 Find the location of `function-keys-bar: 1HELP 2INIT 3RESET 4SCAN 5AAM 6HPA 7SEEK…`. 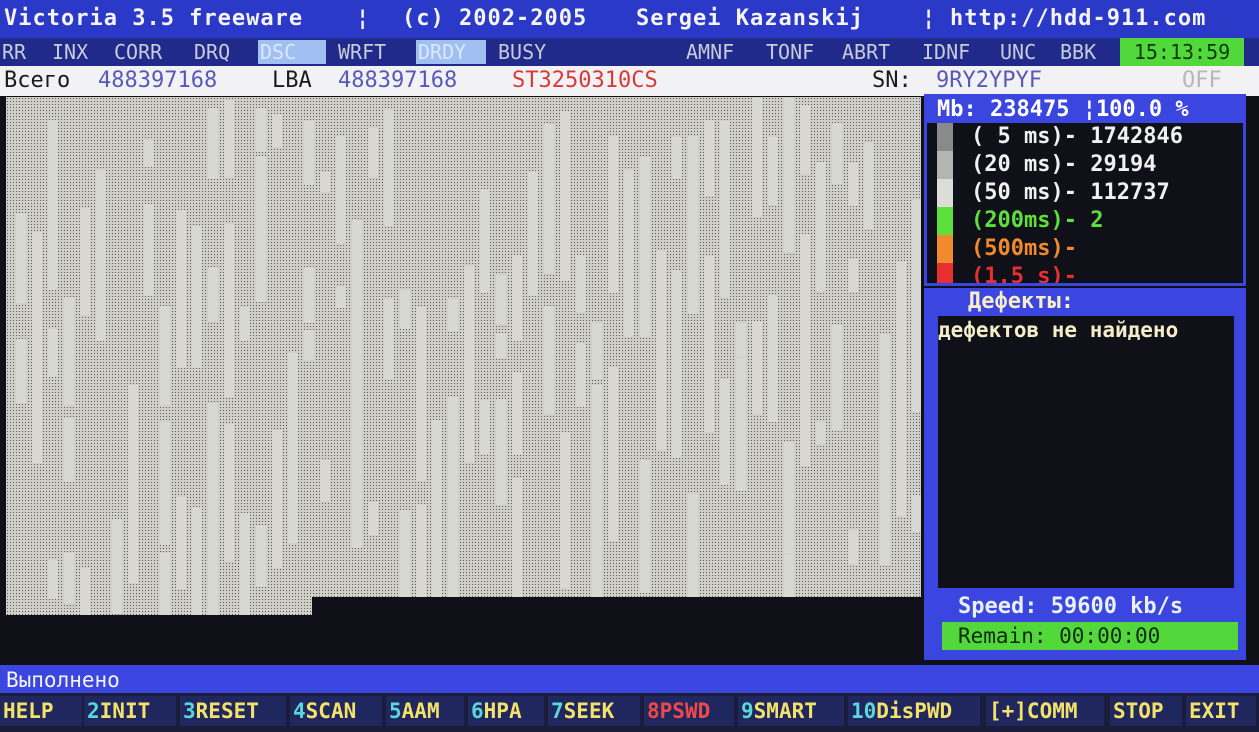

function-keys-bar: 1HELP 2INIT 3RESET 4SCAN 5AAM 6HPA 7SEEK… is located at coordinates (629, 712).